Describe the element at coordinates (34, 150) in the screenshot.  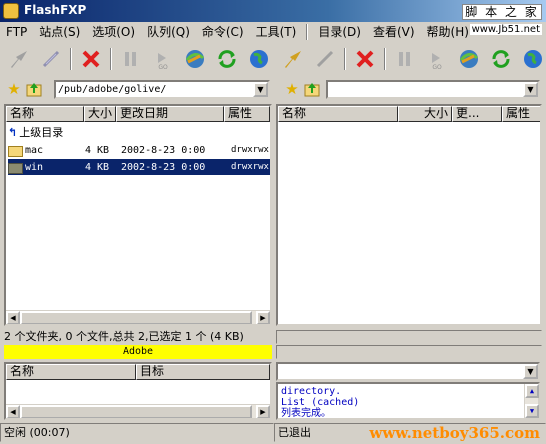
I see `file-name: mac` at that location.